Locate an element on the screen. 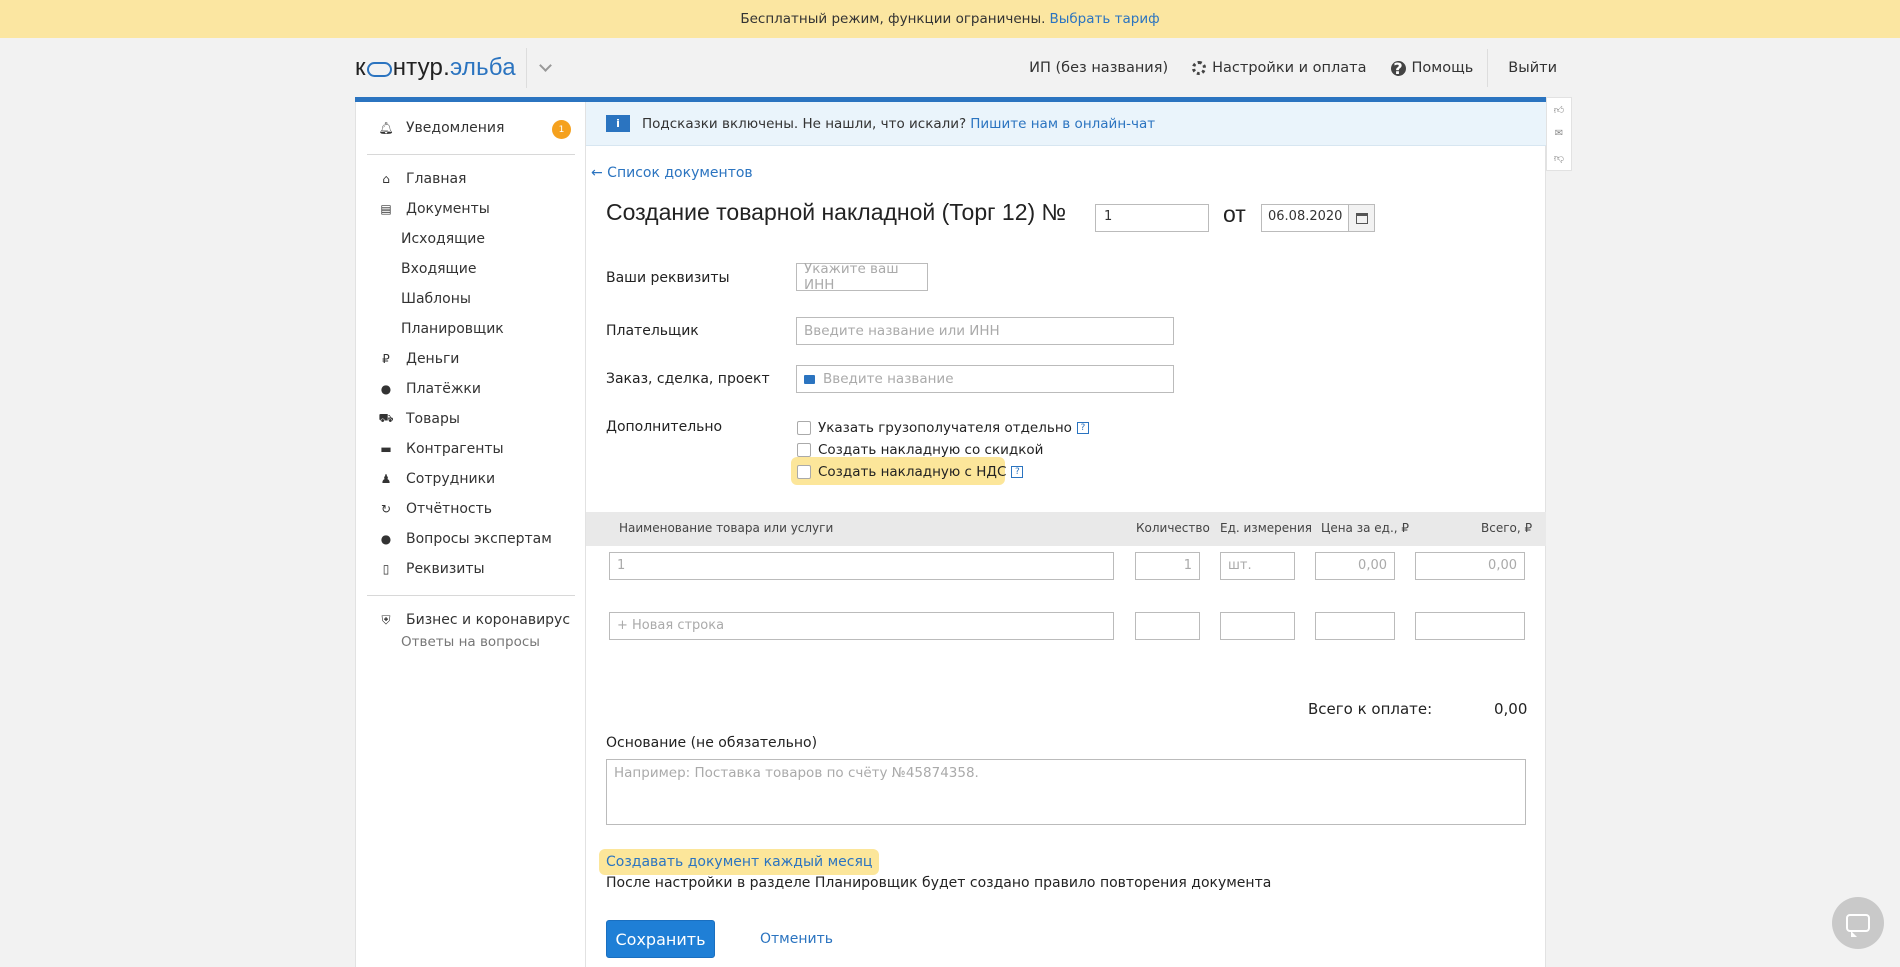  thumbs-down-icon: 👎︎ is located at coordinates (1559, 158).